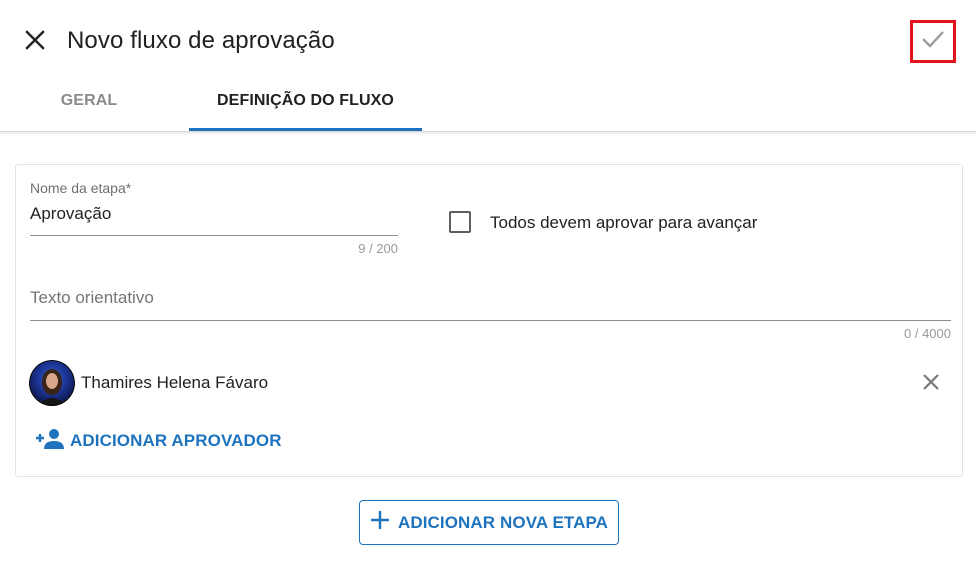  I want to click on add-approver-label: ADICIONAR APROVADOR, so click(176, 440).